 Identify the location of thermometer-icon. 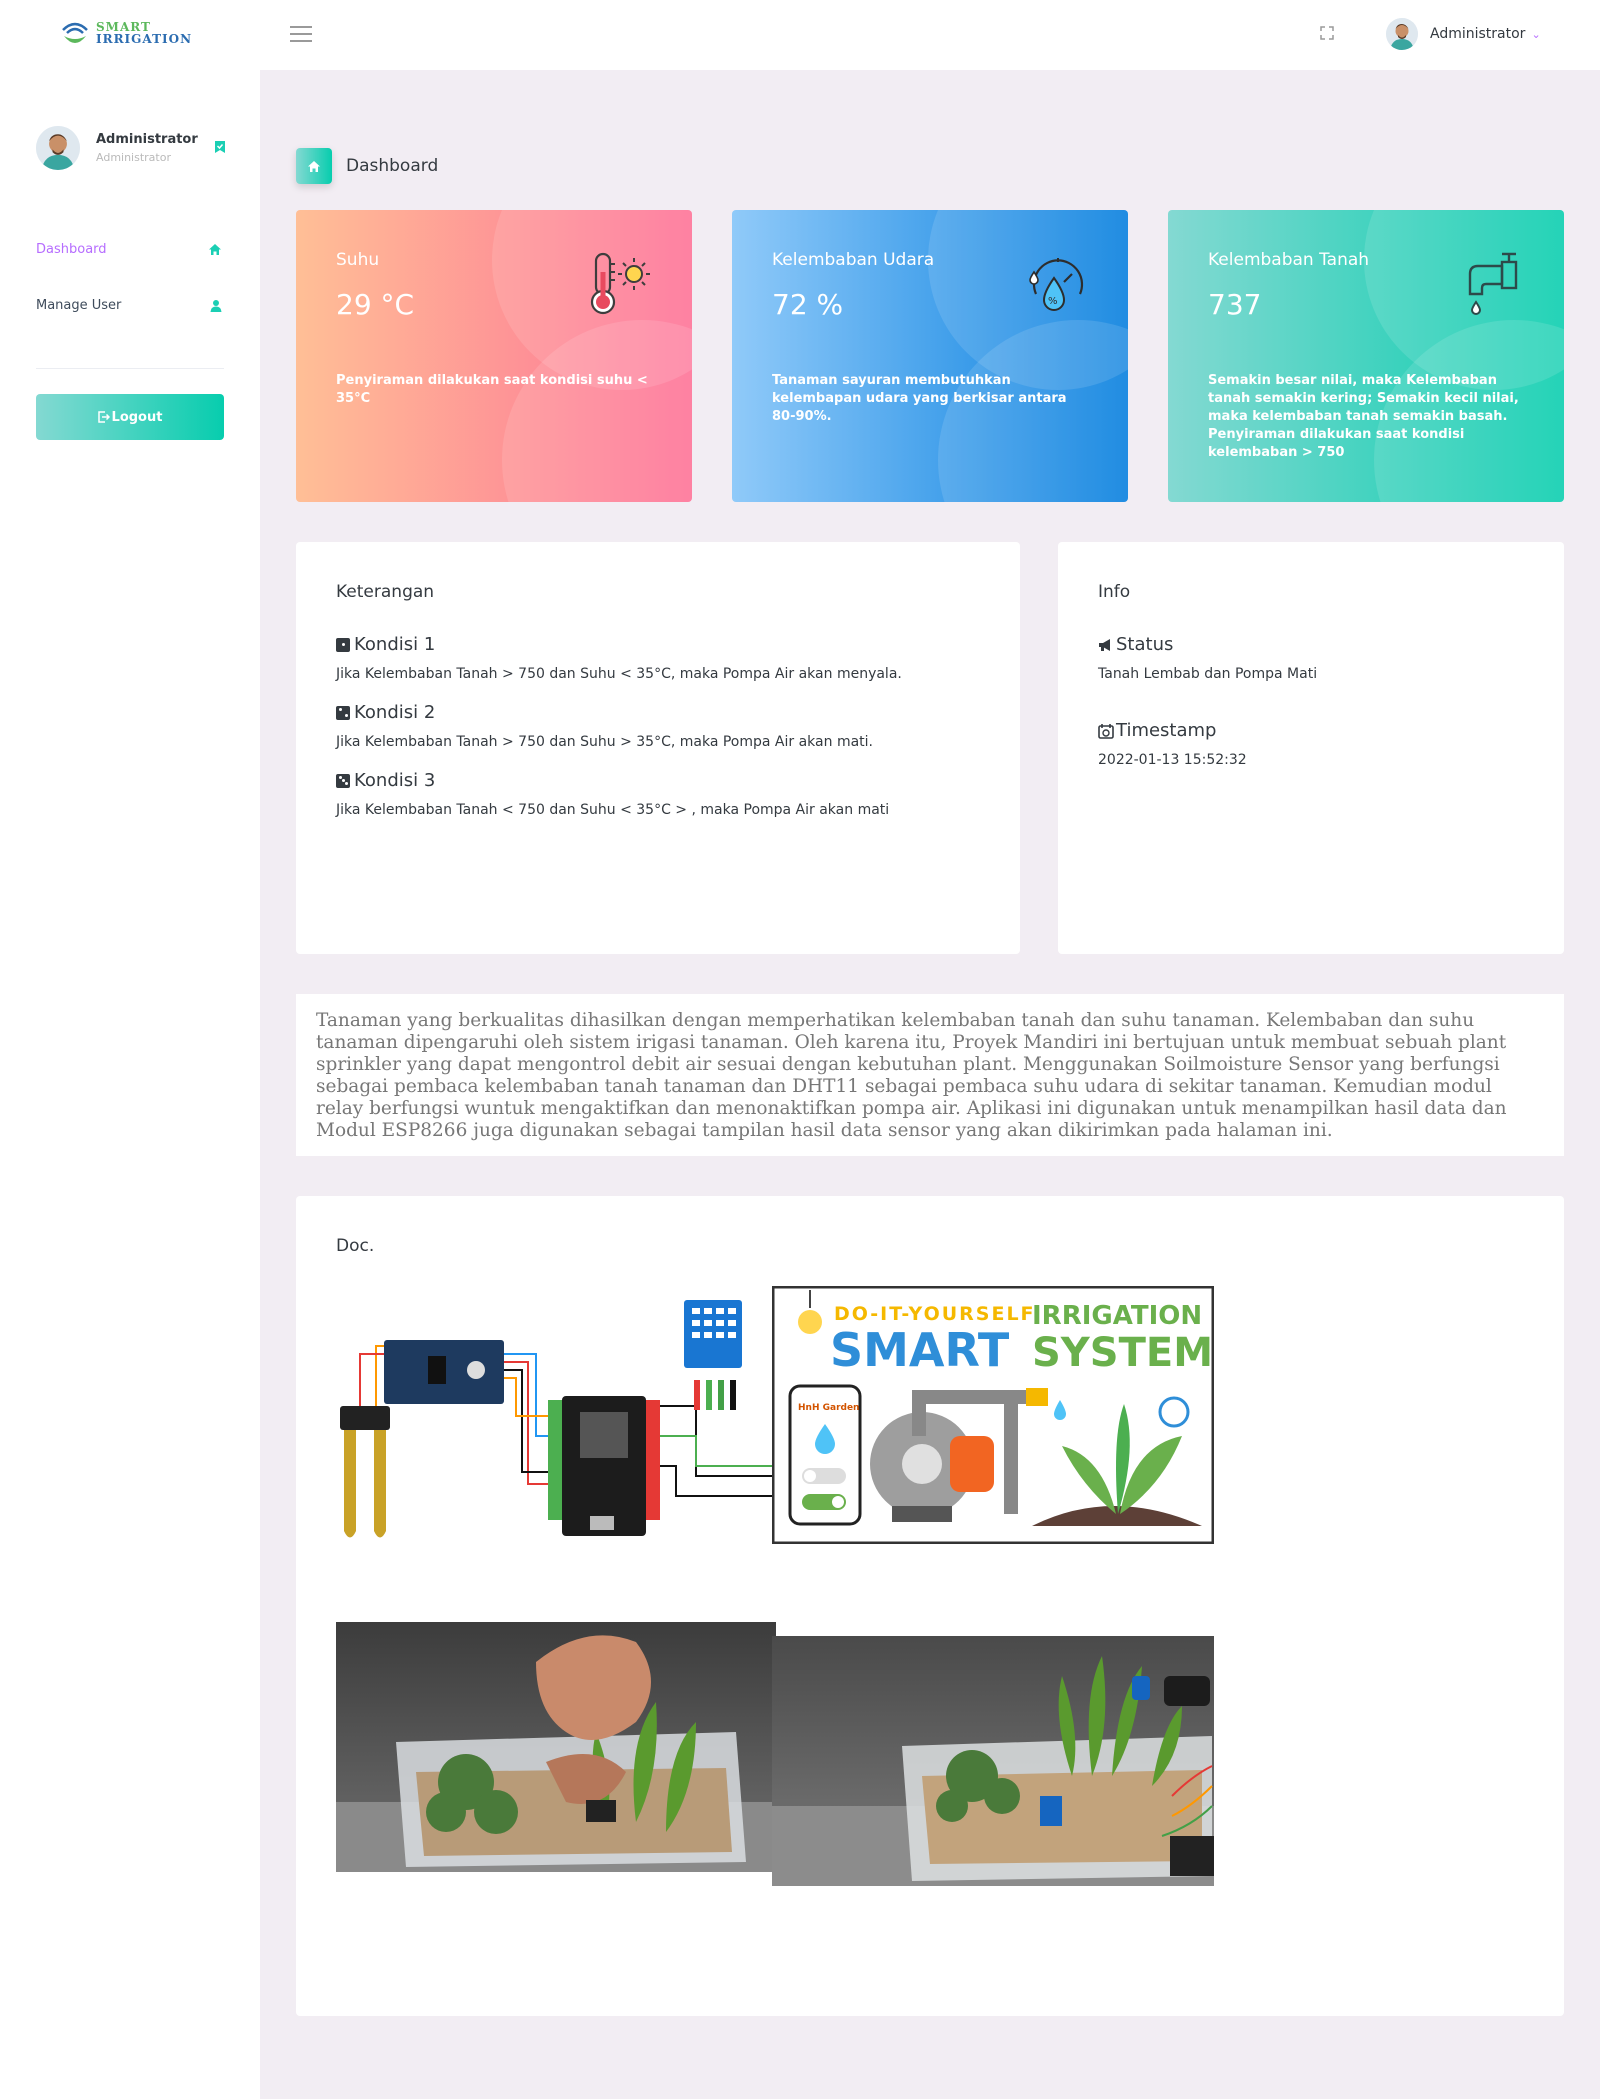
(620, 283).